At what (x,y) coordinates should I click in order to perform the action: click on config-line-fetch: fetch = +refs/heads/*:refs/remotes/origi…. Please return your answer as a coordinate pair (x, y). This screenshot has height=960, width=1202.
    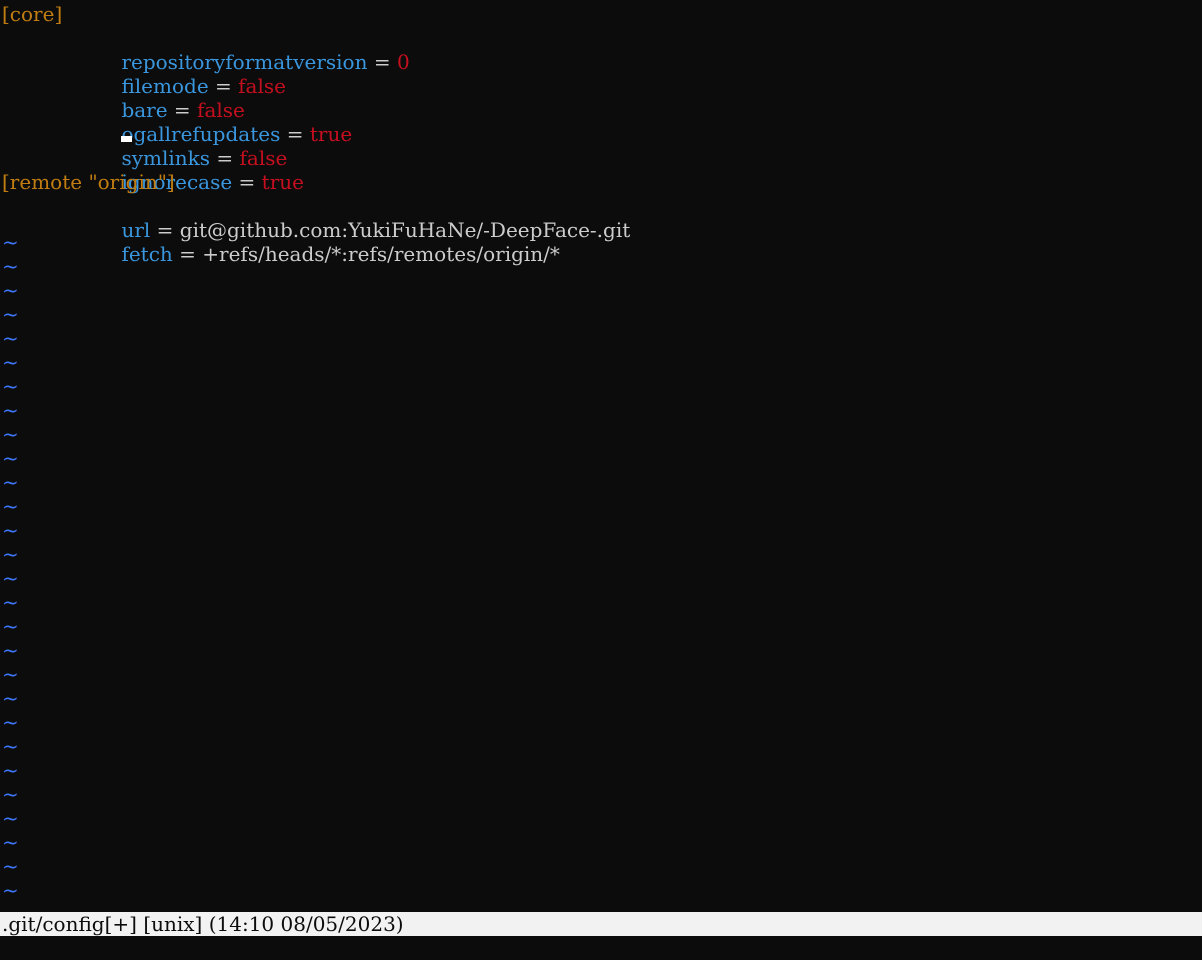
    Looking at the image, I should click on (280, 242).